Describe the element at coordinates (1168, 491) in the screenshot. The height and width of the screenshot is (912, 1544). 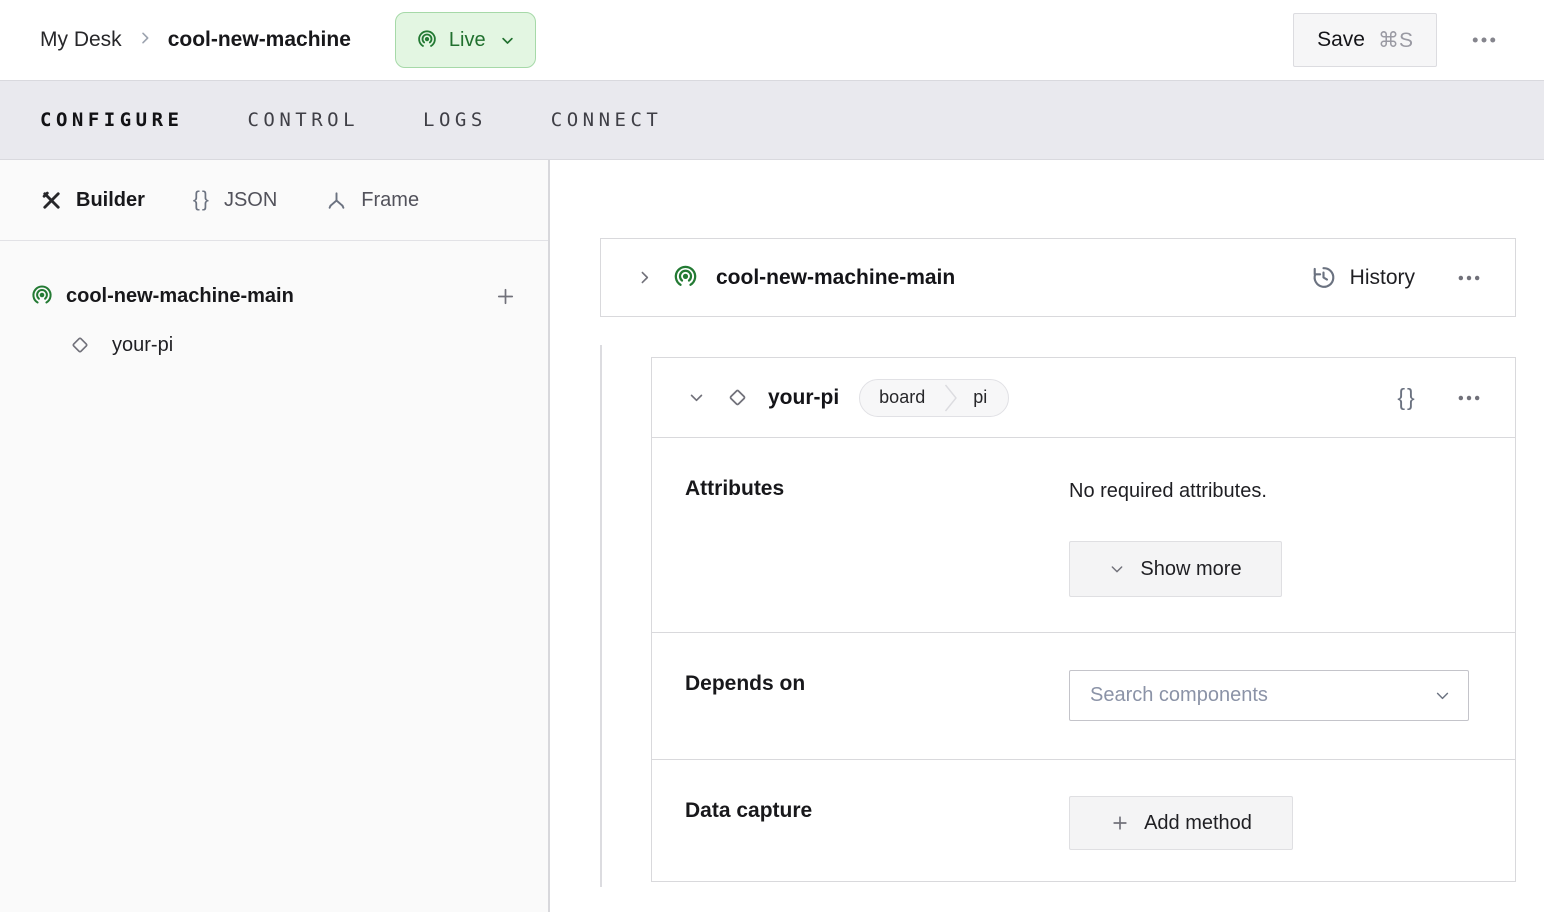
I see `attributes-empty-text: No required attributes.` at that location.